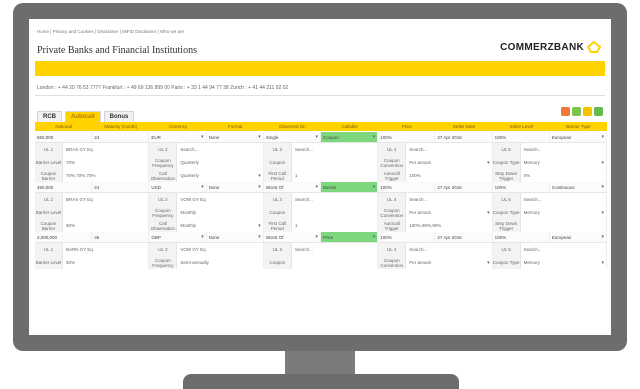  What do you see at coordinates (587, 111) in the screenshot?
I see `favorite-icon` at bounding box center [587, 111].